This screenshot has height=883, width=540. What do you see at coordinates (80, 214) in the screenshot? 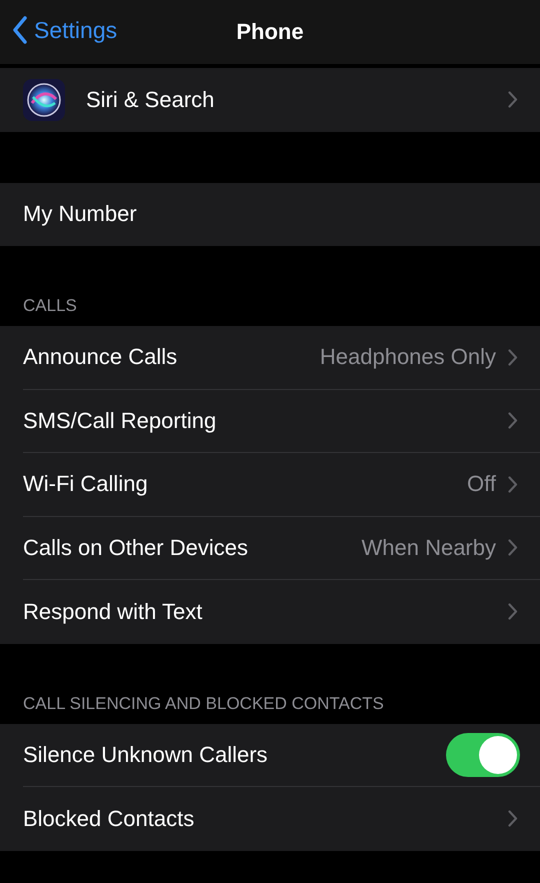
I see `row-label: My Number` at bounding box center [80, 214].